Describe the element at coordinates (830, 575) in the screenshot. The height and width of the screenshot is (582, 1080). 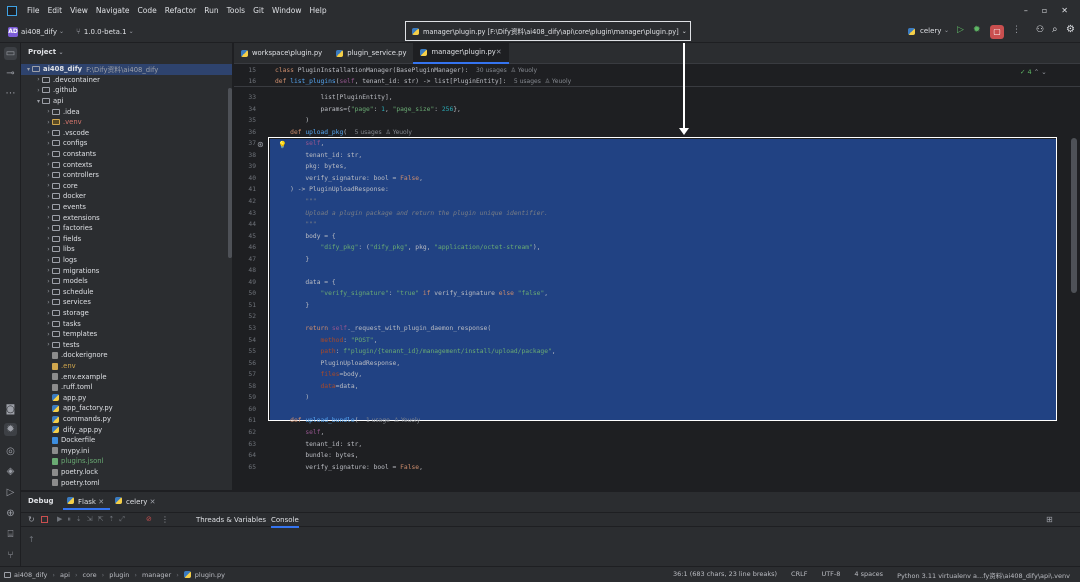
I see `file-encoding: UTF-8` at that location.